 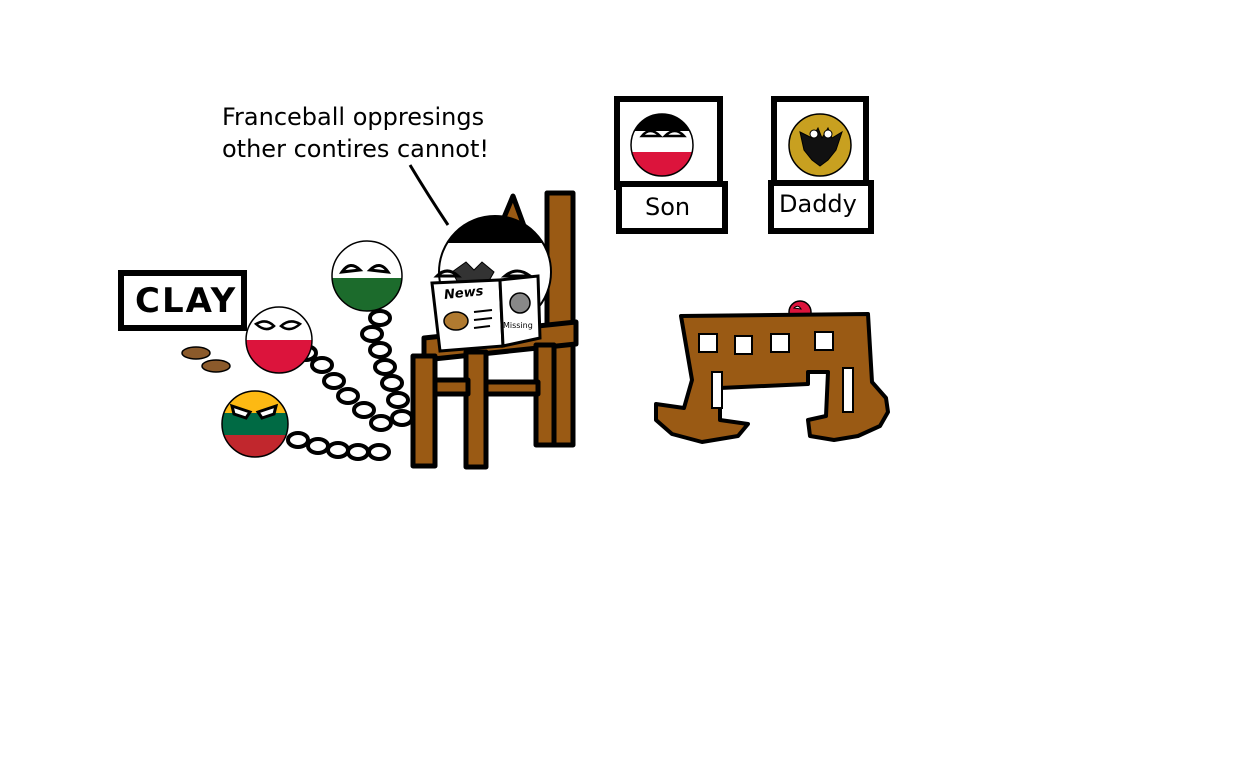 I want to click on daddy-label: Daddy, so click(x=818, y=204).